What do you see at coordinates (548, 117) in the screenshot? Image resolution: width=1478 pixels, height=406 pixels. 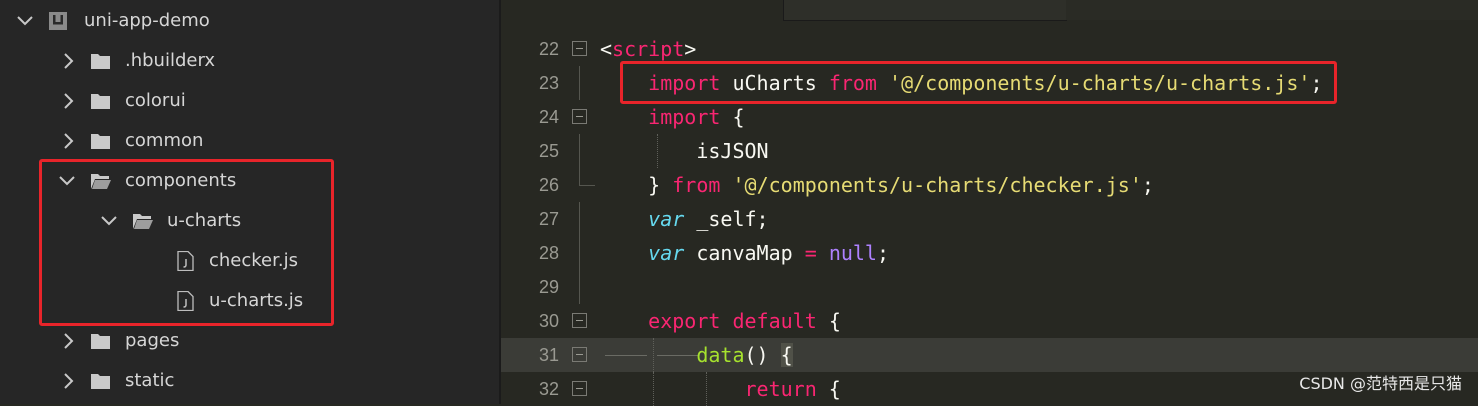 I see `line-number: 24` at bounding box center [548, 117].